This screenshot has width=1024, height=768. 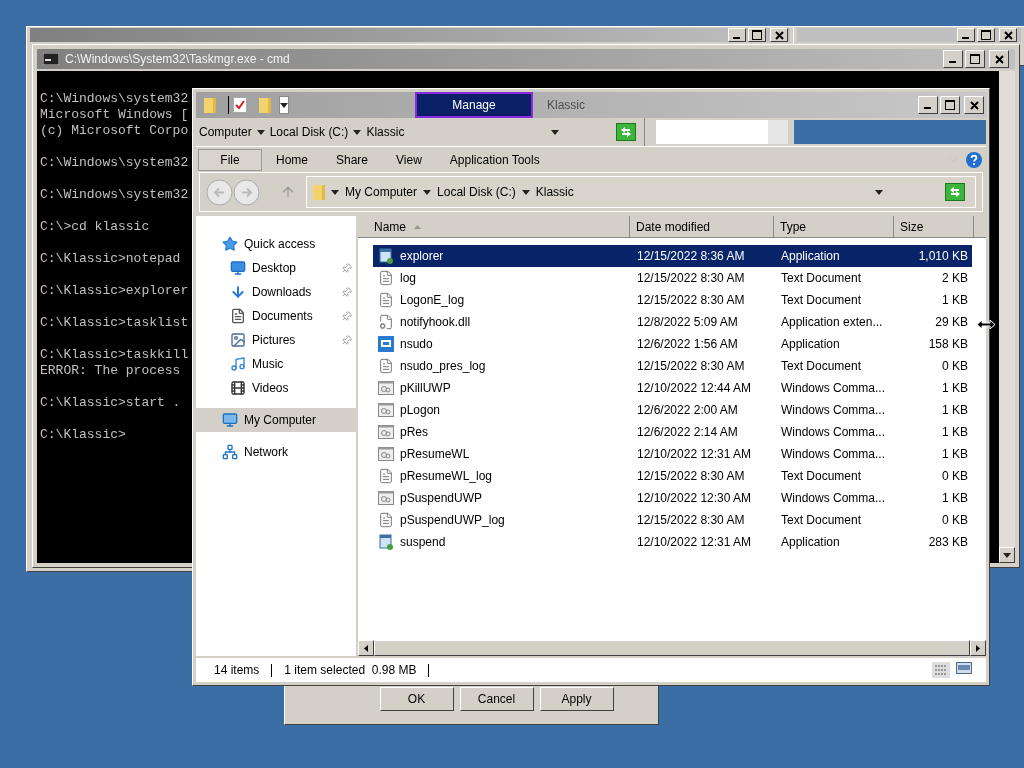 I want to click on nav-item: Pictures, so click(x=276, y=340).